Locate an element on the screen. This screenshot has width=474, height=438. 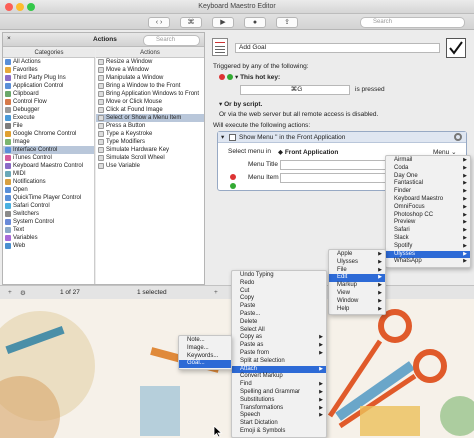
macro-enabled-checkbox is located at coordinates (456, 48).